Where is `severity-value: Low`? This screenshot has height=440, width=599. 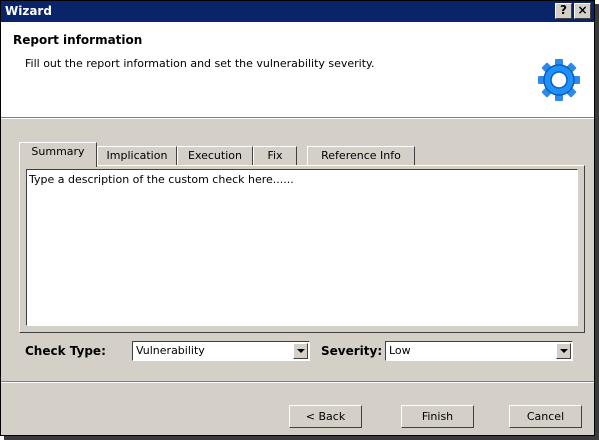 severity-value: Low is located at coordinates (400, 350).